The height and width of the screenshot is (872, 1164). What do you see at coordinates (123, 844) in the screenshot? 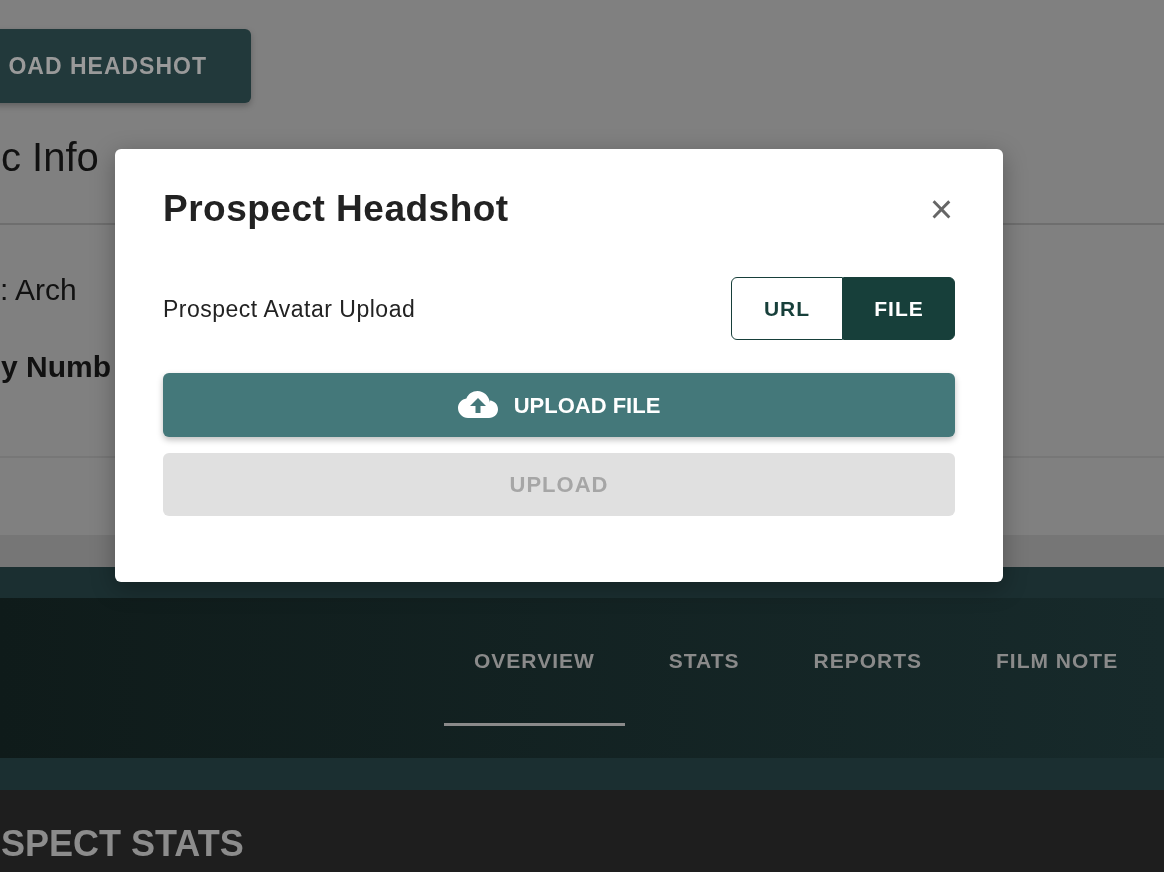
I see `section-heading: SPECT STATS` at bounding box center [123, 844].